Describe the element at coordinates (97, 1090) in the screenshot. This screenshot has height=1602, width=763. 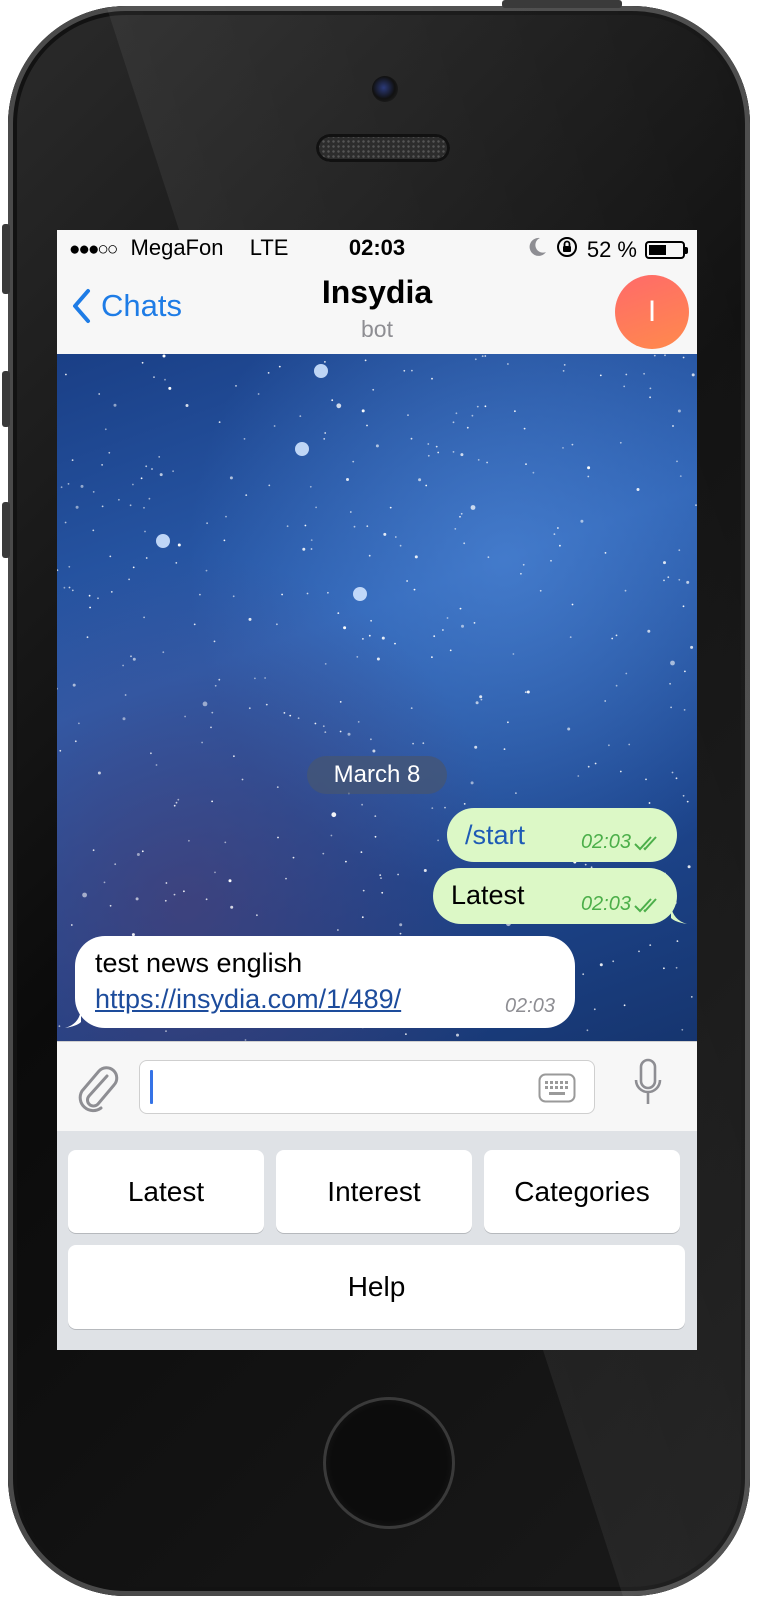
I see `paperclip-icon` at that location.